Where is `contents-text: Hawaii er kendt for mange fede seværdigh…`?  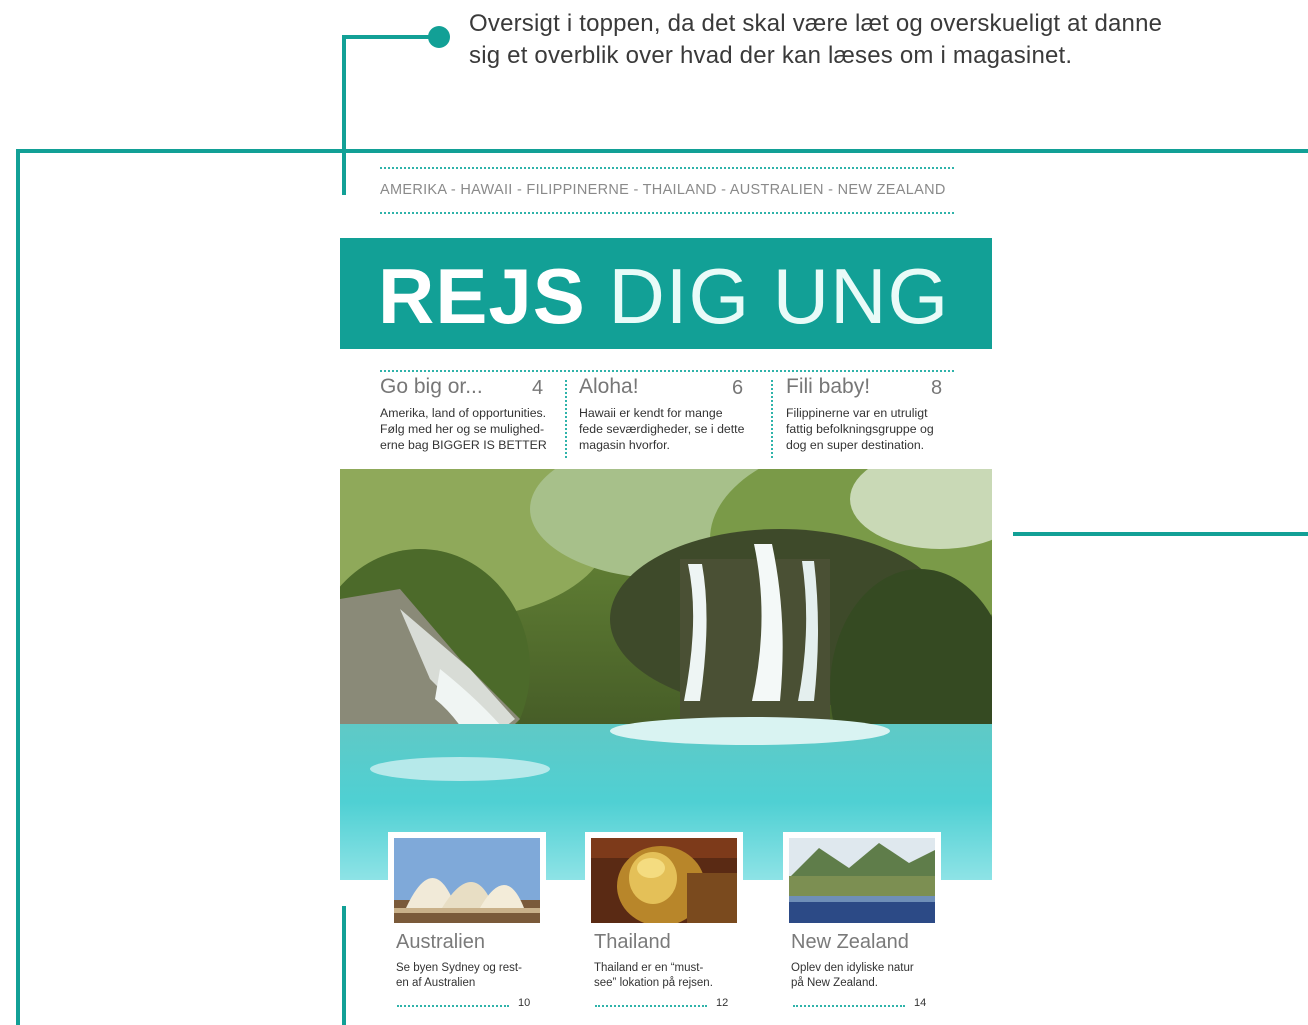 contents-text: Hawaii er kendt for mange fede seværdigh… is located at coordinates (669, 429).